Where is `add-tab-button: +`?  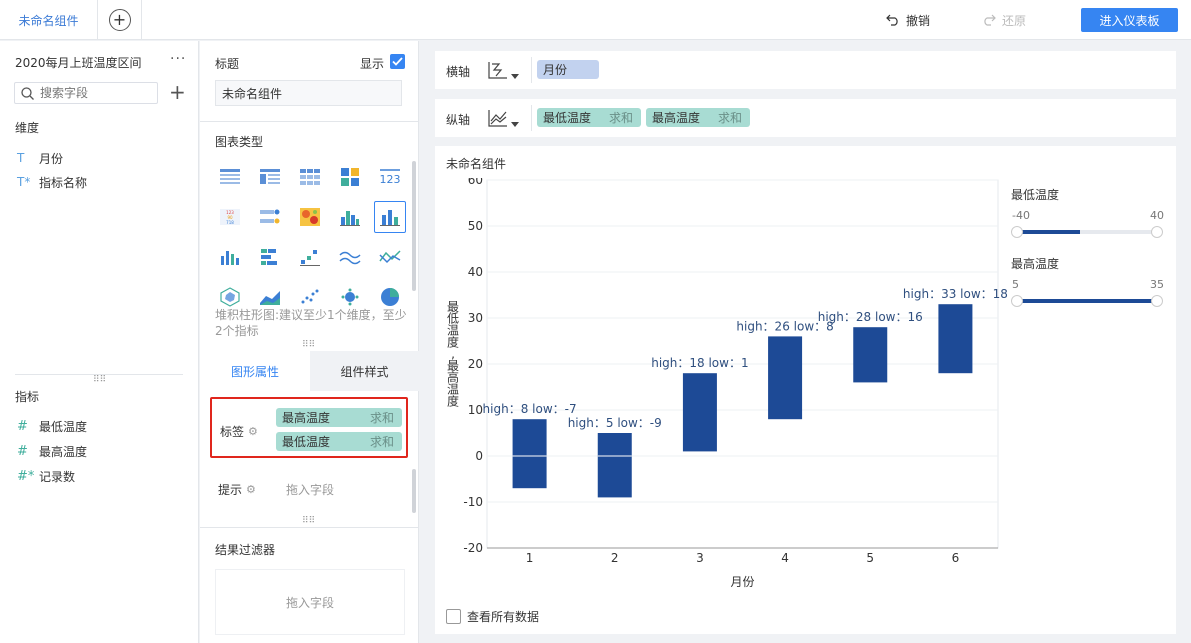
add-tab-button: + is located at coordinates (120, 20).